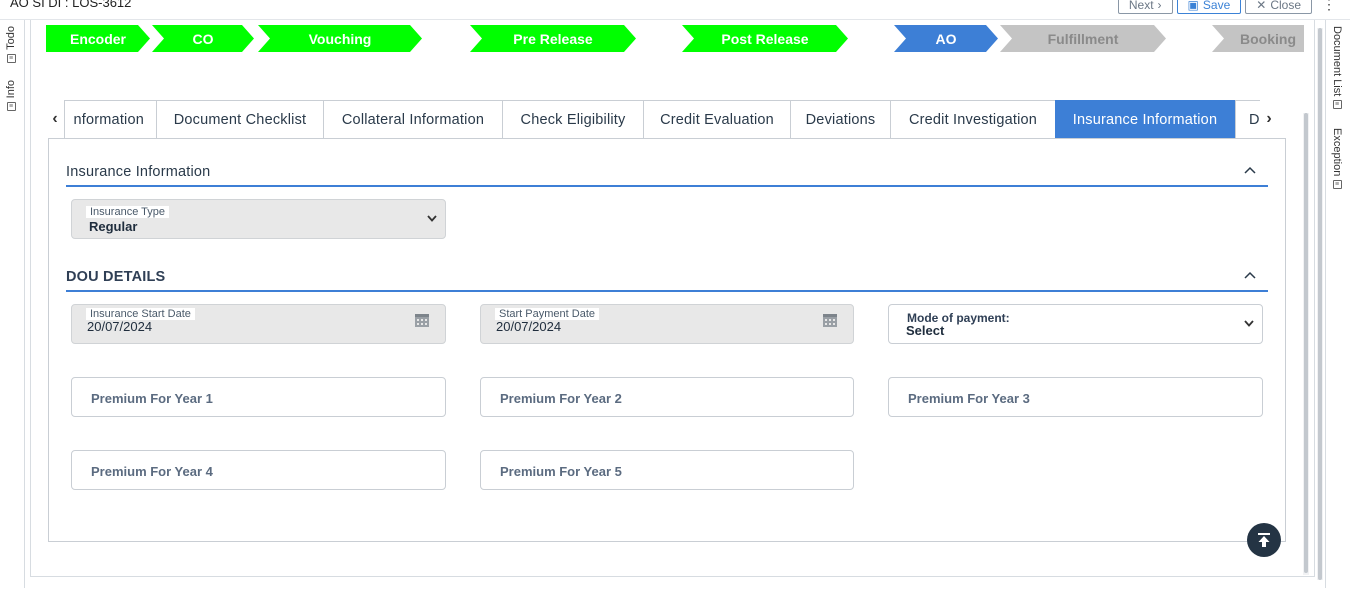 The width and height of the screenshot is (1350, 602). What do you see at coordinates (258, 470) in the screenshot?
I see `premium-year-4-input: Premium For Year 4` at bounding box center [258, 470].